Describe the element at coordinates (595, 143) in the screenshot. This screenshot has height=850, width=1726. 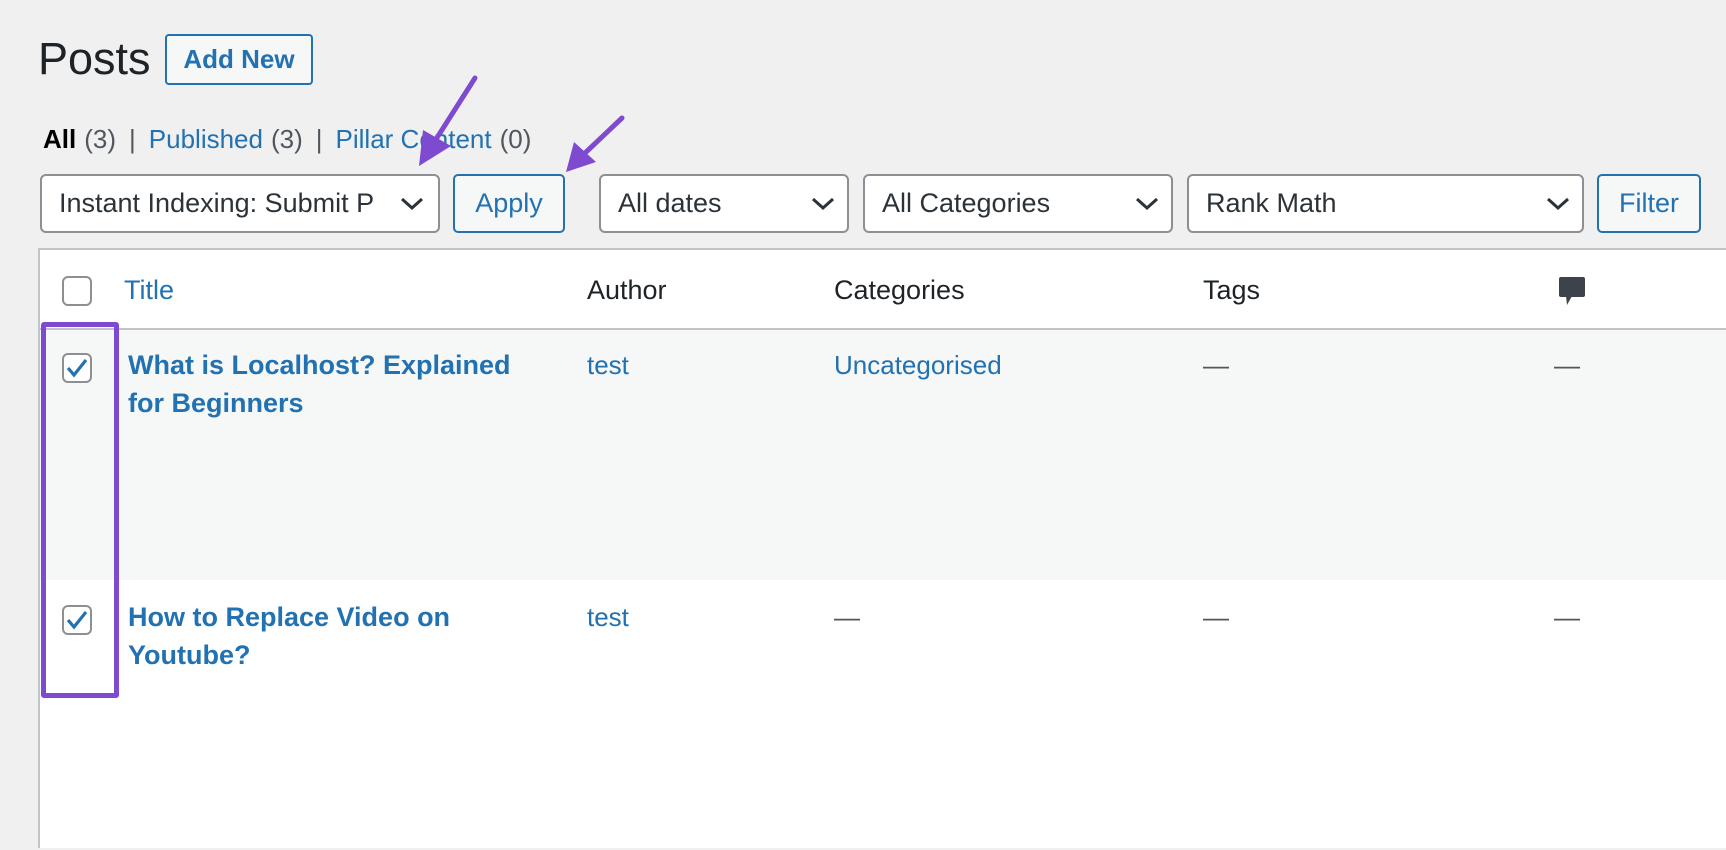
I see `annotation-arrow-icon` at that location.